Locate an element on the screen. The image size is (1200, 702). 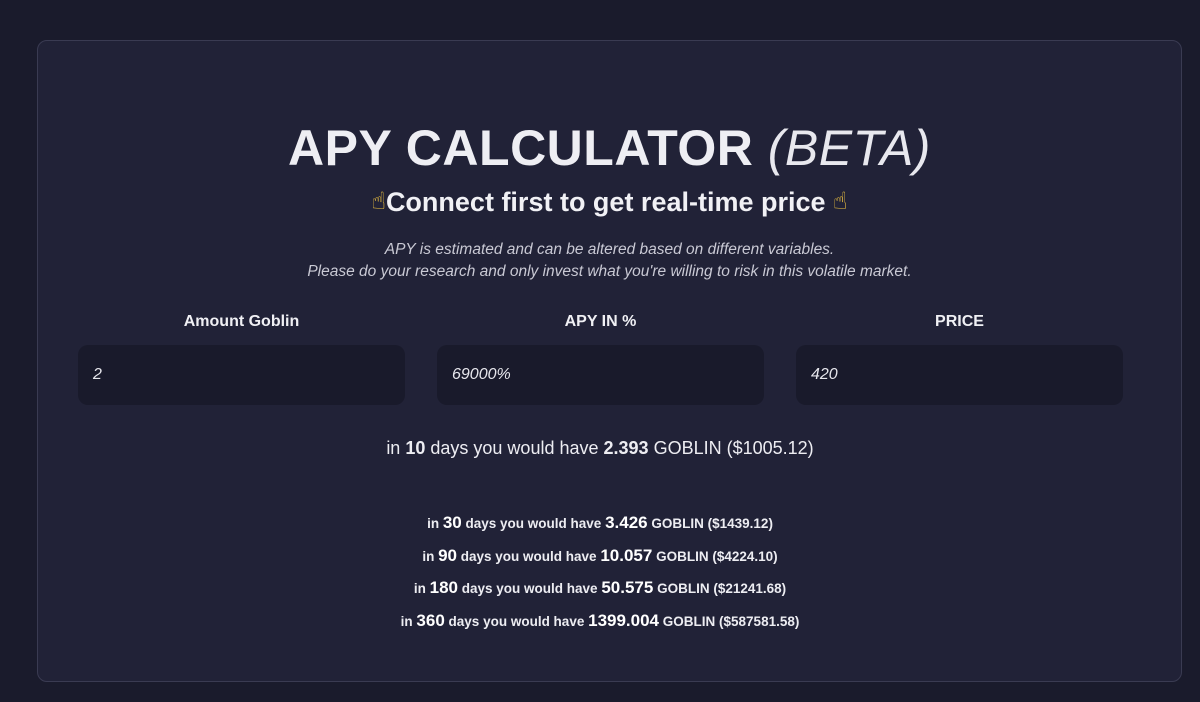
amount-input: 2 is located at coordinates (241, 375).